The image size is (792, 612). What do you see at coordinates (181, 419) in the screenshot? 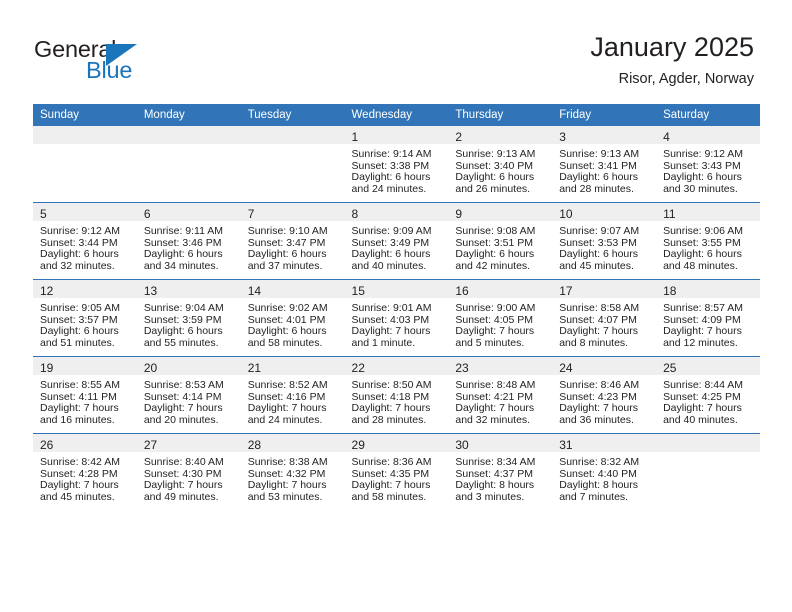
I see `daylight-text-cont: and 20 minutes.` at bounding box center [181, 419].